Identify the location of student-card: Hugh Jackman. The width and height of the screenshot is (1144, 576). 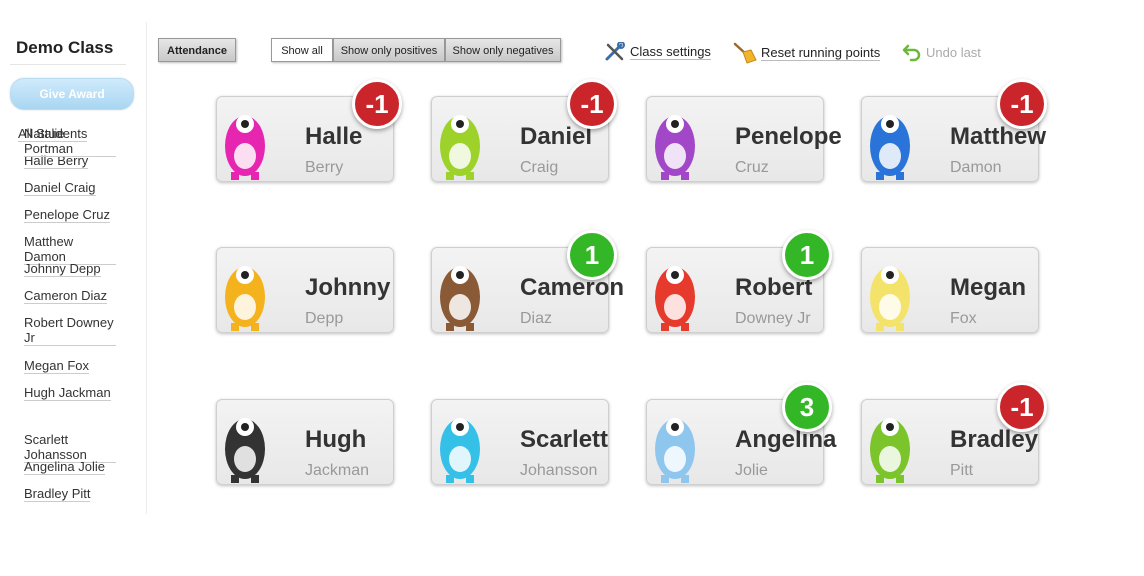
(305, 442).